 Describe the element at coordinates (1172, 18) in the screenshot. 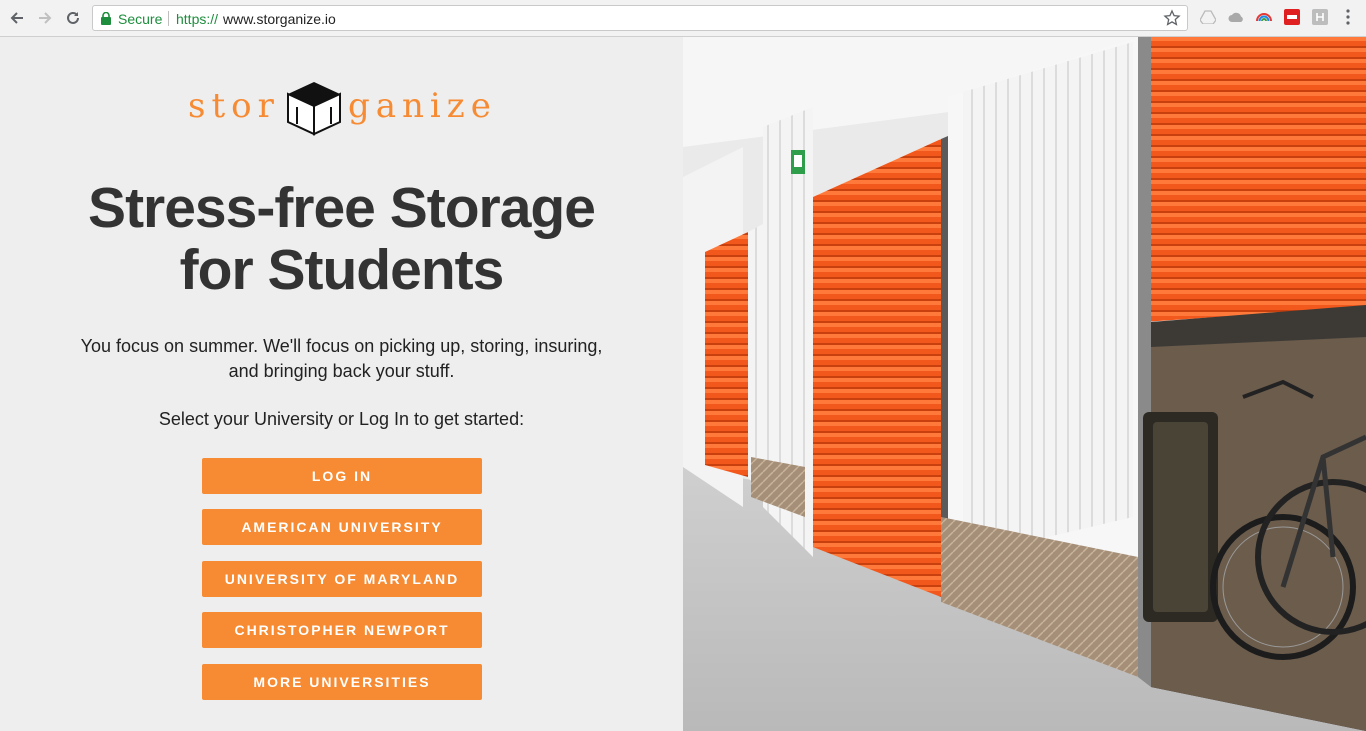

I see `bookmark-star-icon` at that location.